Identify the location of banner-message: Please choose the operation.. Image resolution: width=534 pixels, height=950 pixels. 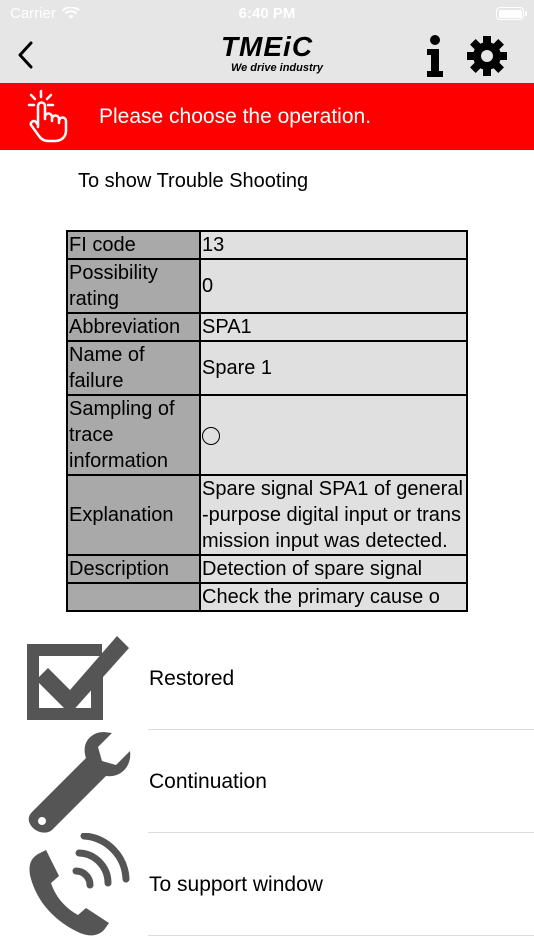
(235, 116).